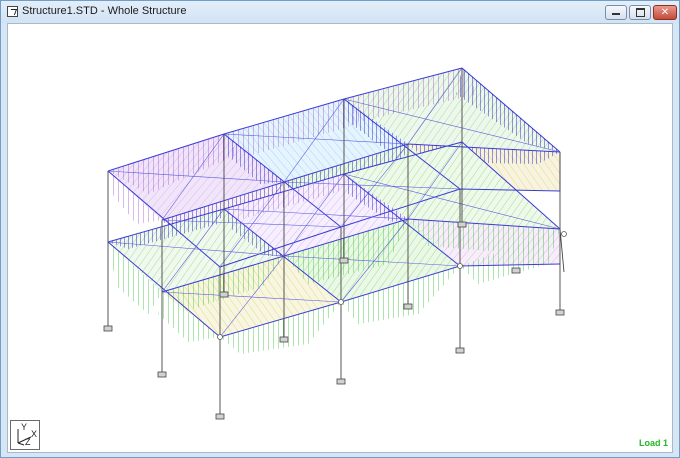 Image resolution: width=680 pixels, height=458 pixels. I want to click on close-button: ✕, so click(665, 12).